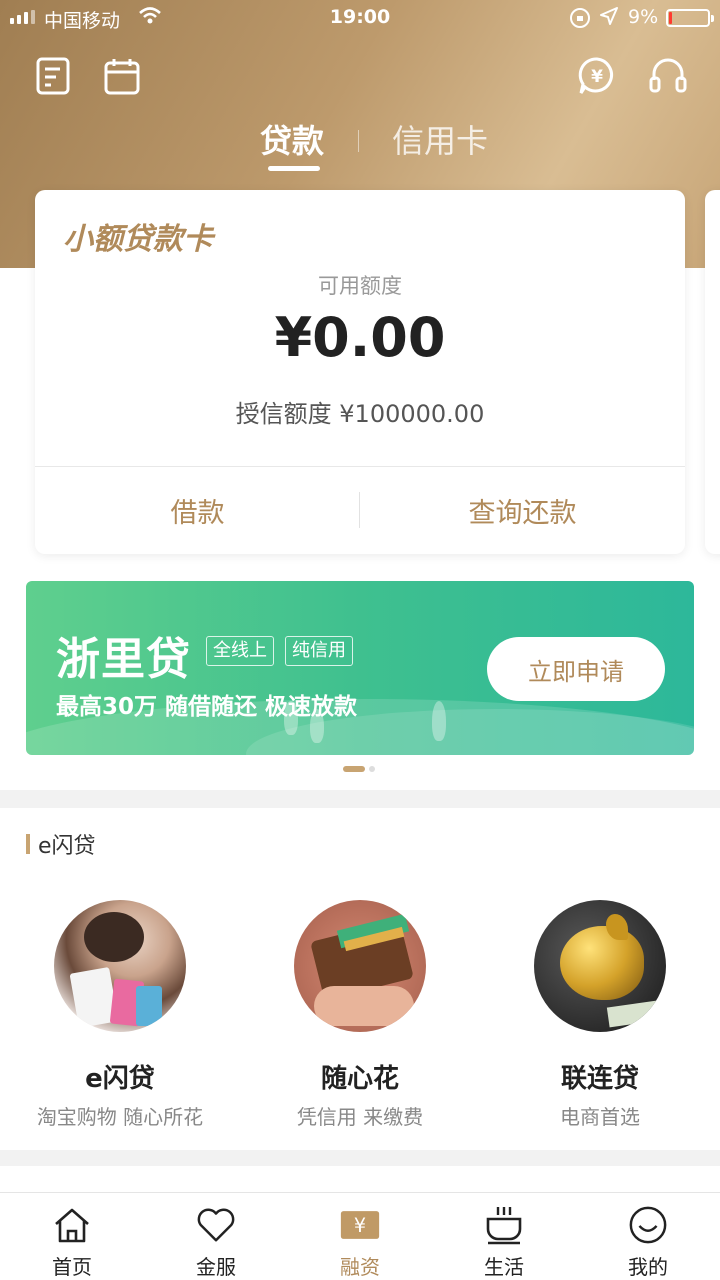  I want to click on home-icon, so click(72, 1225).